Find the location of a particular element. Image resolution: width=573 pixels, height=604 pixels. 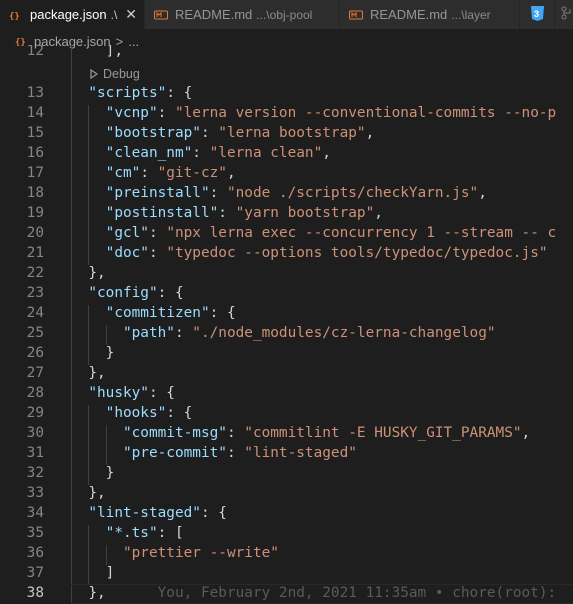

markdown-file-icon is located at coordinates (356, 15).